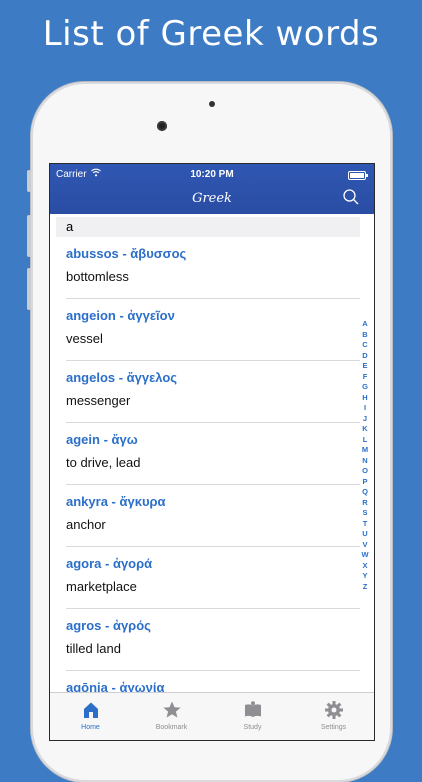  I want to click on index-letter: C, so click(364, 345).